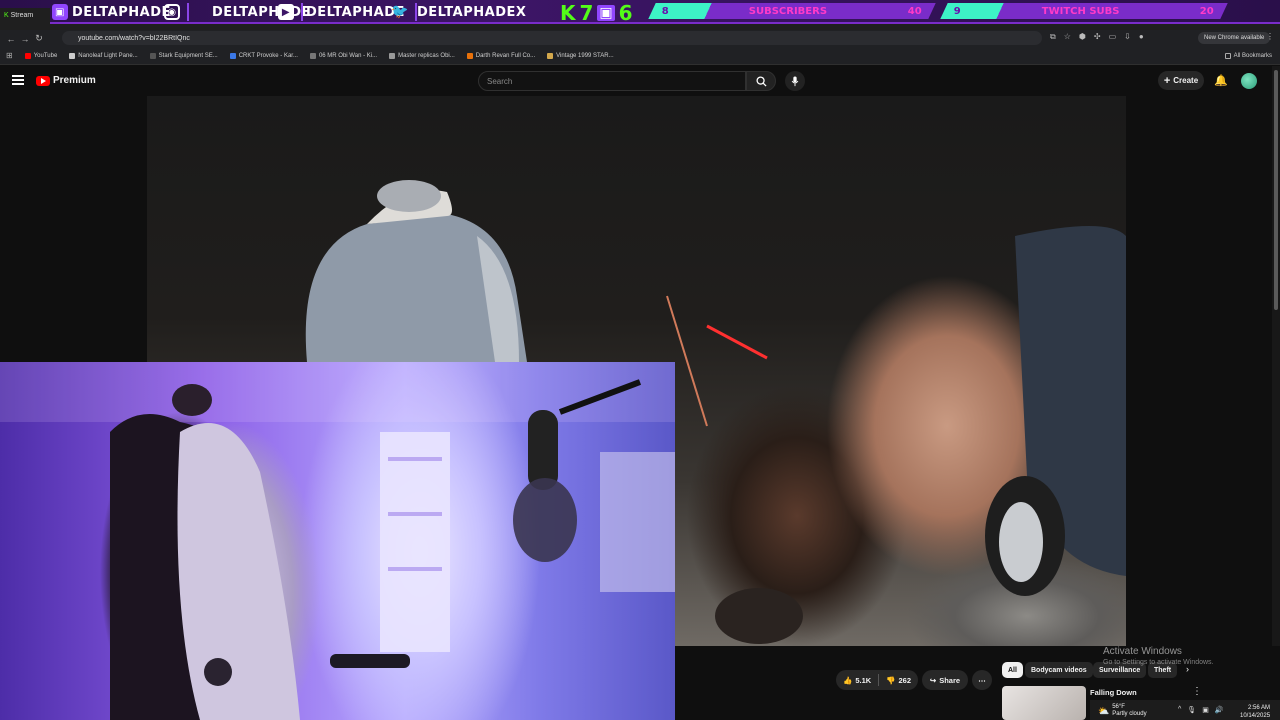 This screenshot has height=720, width=1280. Describe the element at coordinates (1142, 651) in the screenshot. I see `activate-windows-title: Activate Windows` at that location.